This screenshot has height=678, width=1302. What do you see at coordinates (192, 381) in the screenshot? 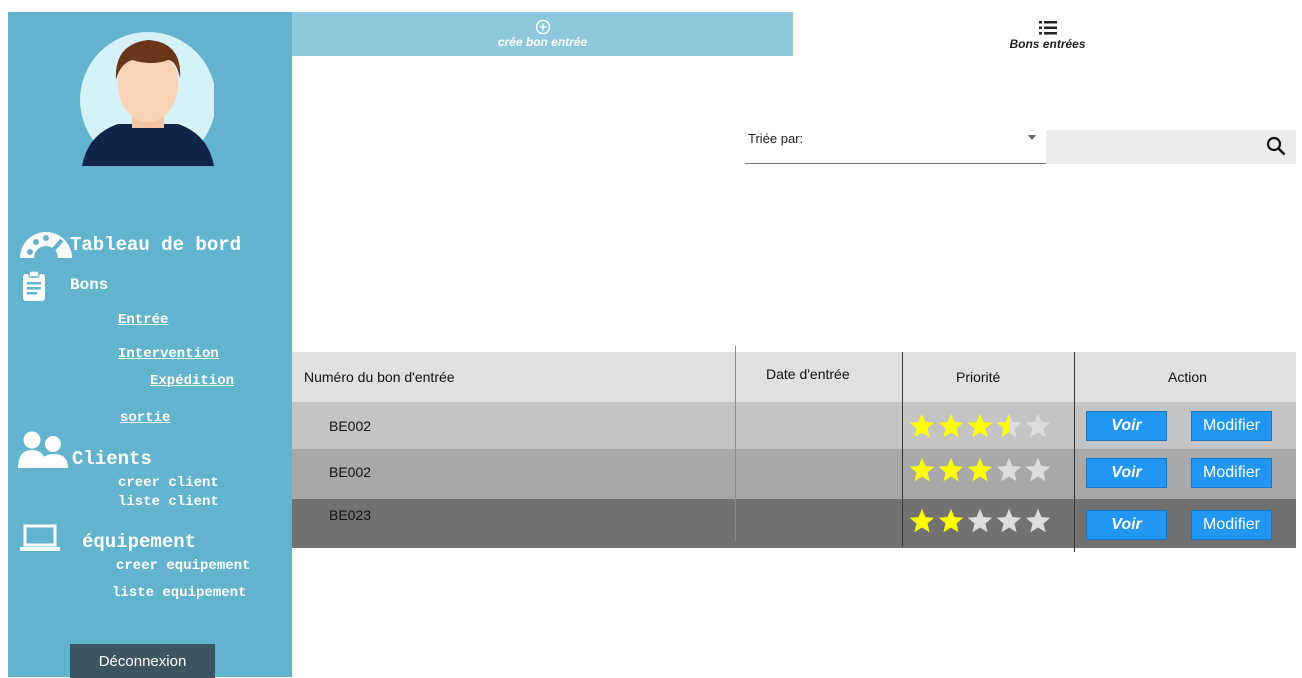
I see `nav-bons-expedition: Expédition` at bounding box center [192, 381].